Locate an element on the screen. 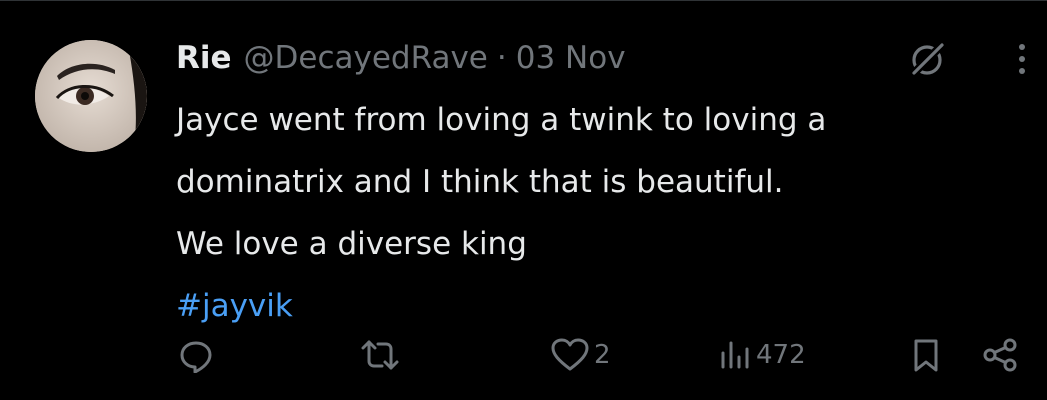 The width and height of the screenshot is (1047, 400). avatar is located at coordinates (91, 96).